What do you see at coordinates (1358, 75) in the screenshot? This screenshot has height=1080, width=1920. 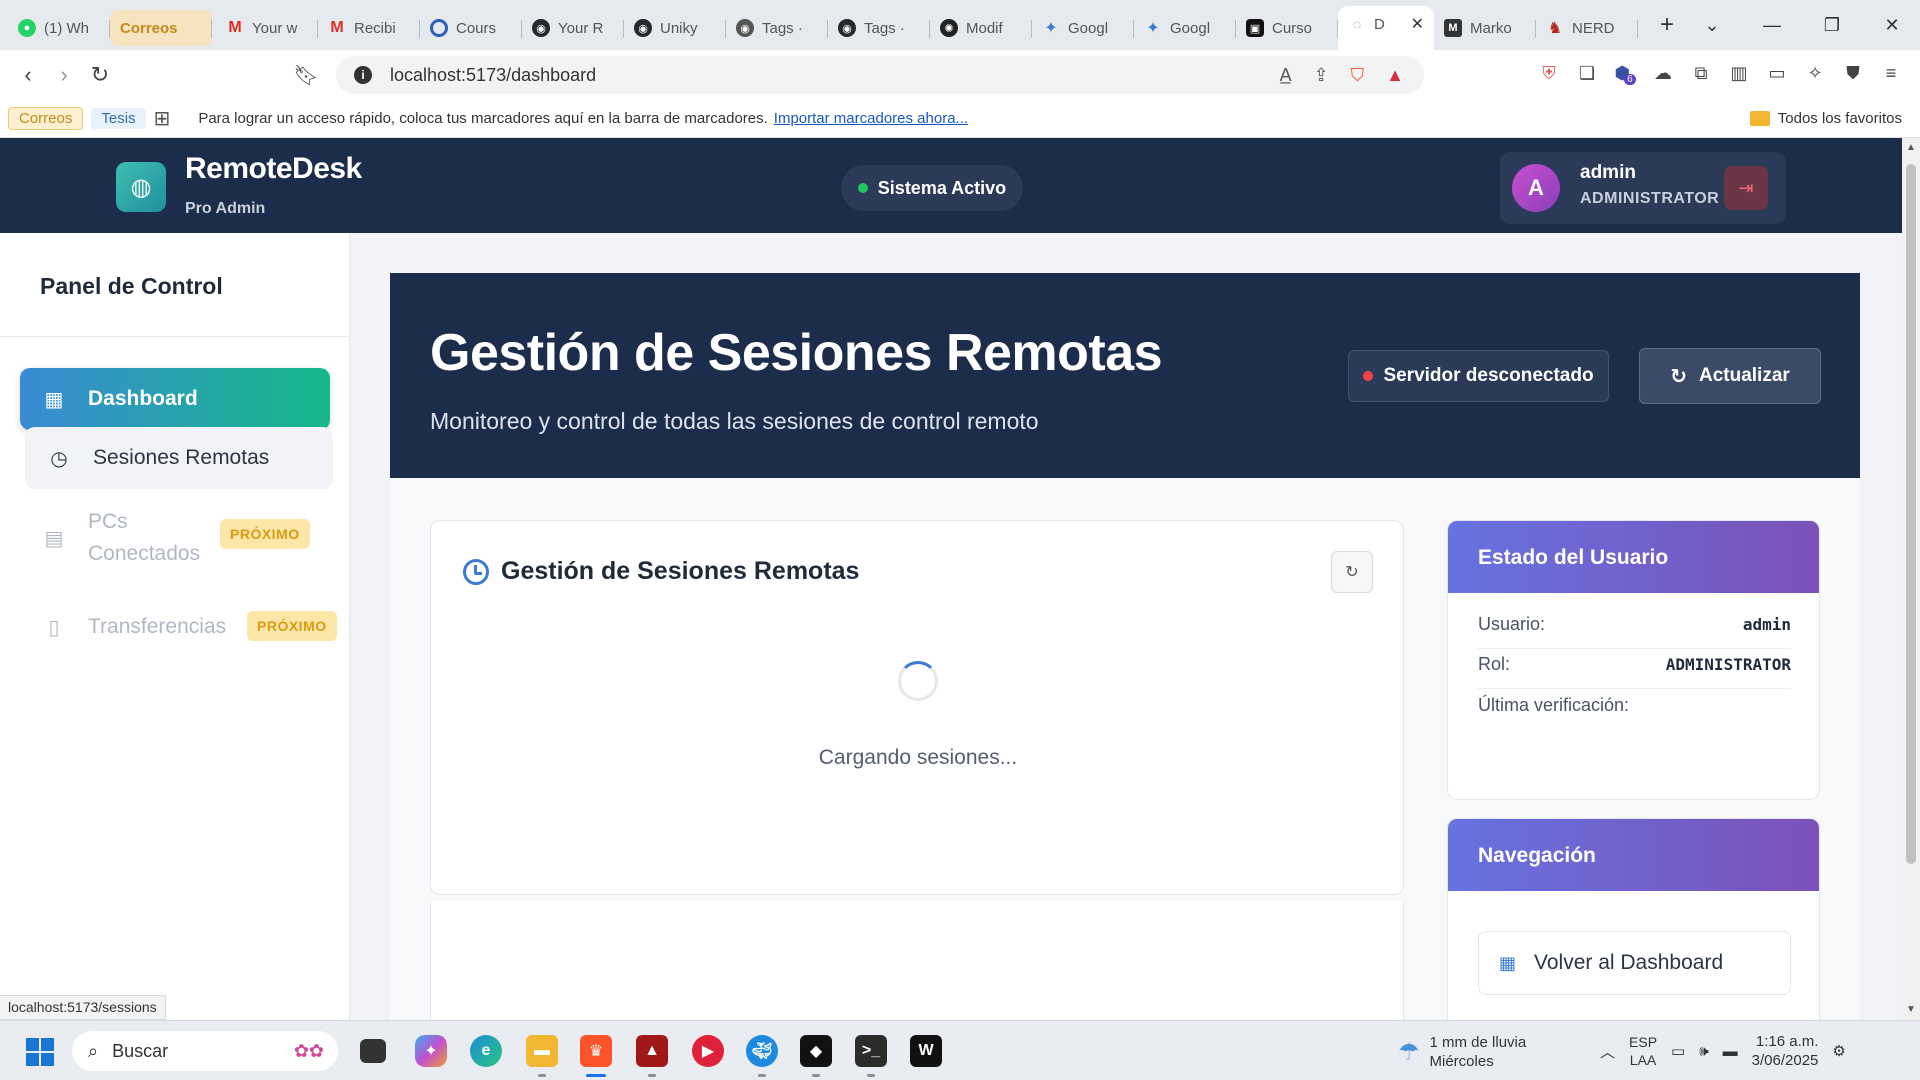 I see `brave-shield-icon: ⛉` at bounding box center [1358, 75].